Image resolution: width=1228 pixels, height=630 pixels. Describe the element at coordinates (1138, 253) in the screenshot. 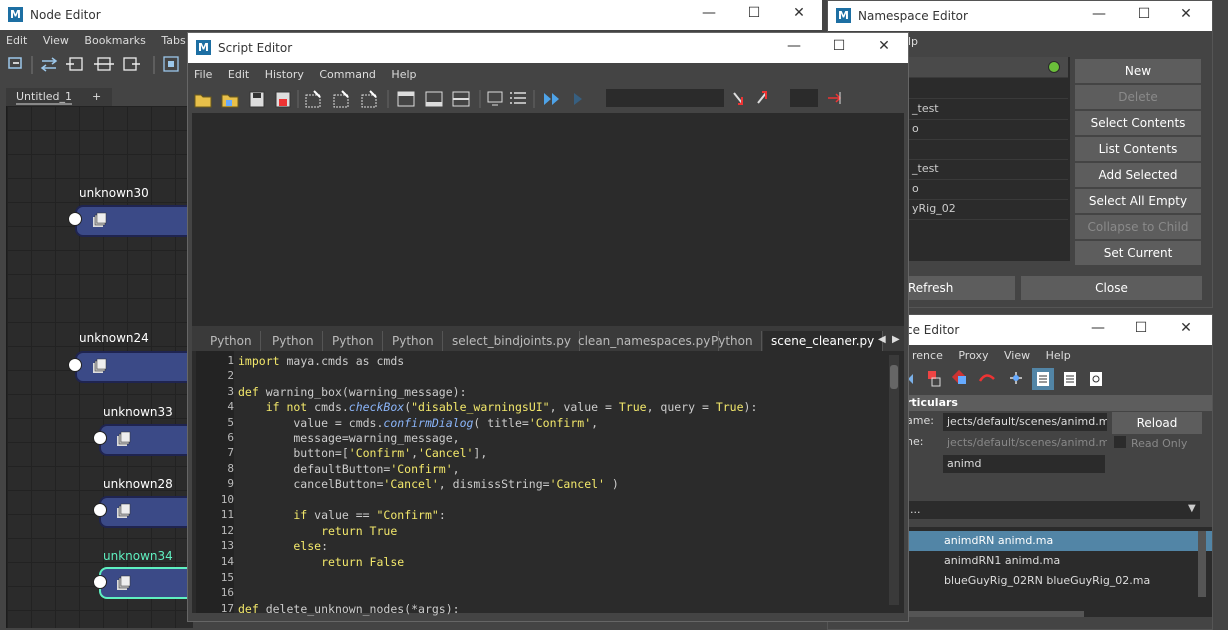

I see `set-current-button: Set Current` at that location.